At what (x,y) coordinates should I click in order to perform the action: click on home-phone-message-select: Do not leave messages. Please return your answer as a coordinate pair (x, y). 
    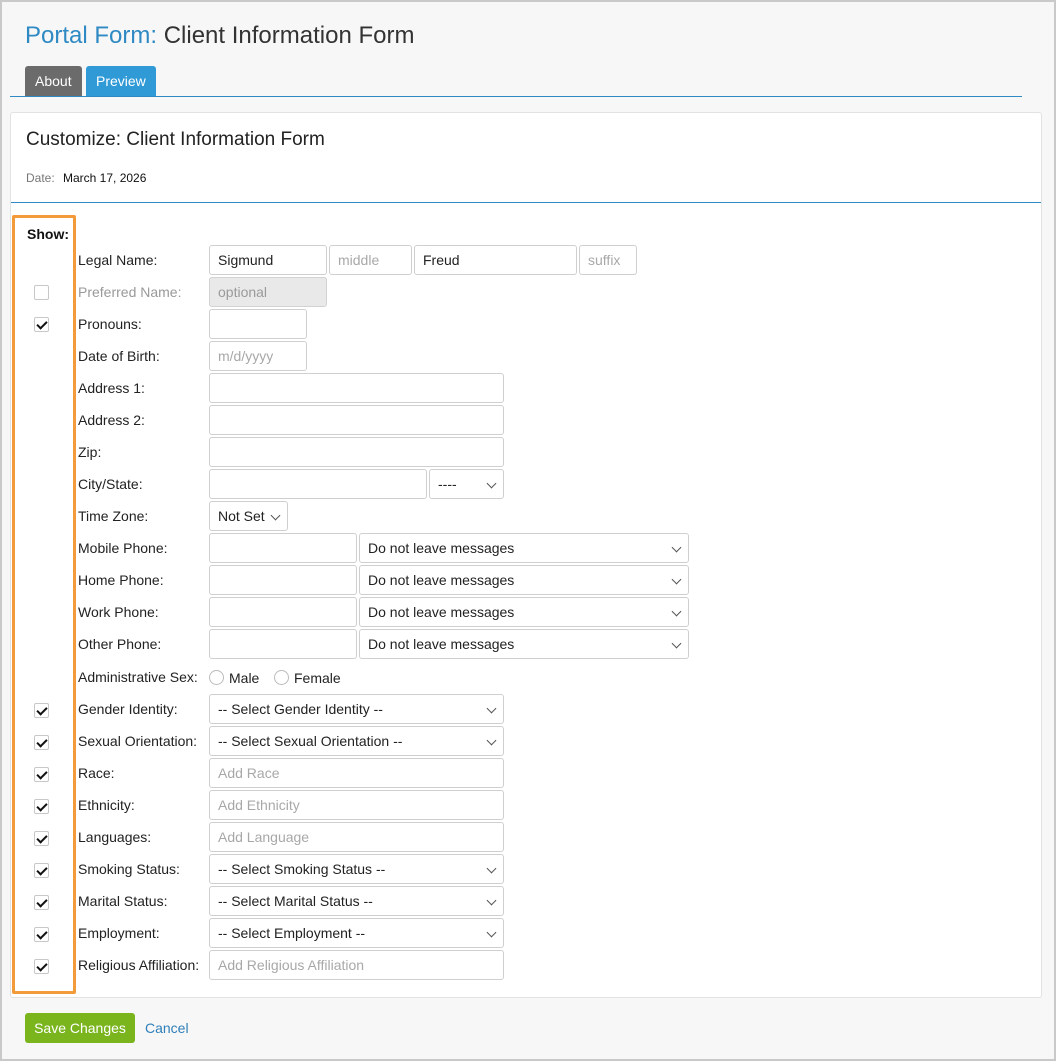
    Looking at the image, I should click on (524, 580).